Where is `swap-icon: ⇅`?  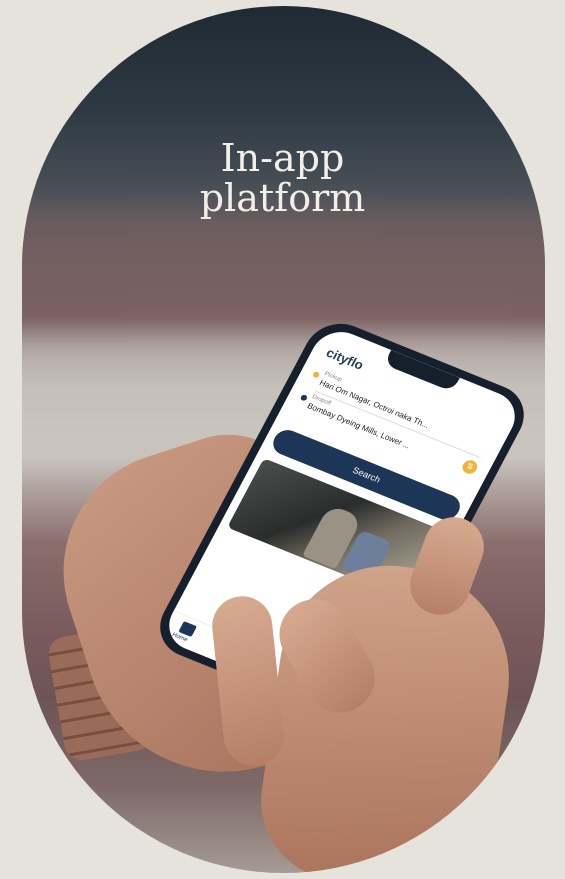 swap-icon: ⇅ is located at coordinates (470, 467).